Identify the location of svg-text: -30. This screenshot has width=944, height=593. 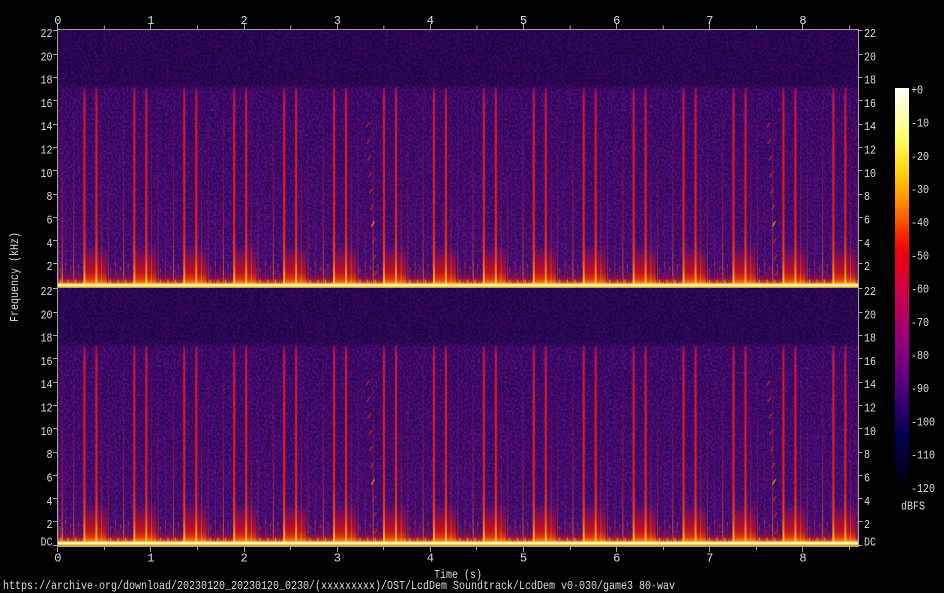
(920, 190).